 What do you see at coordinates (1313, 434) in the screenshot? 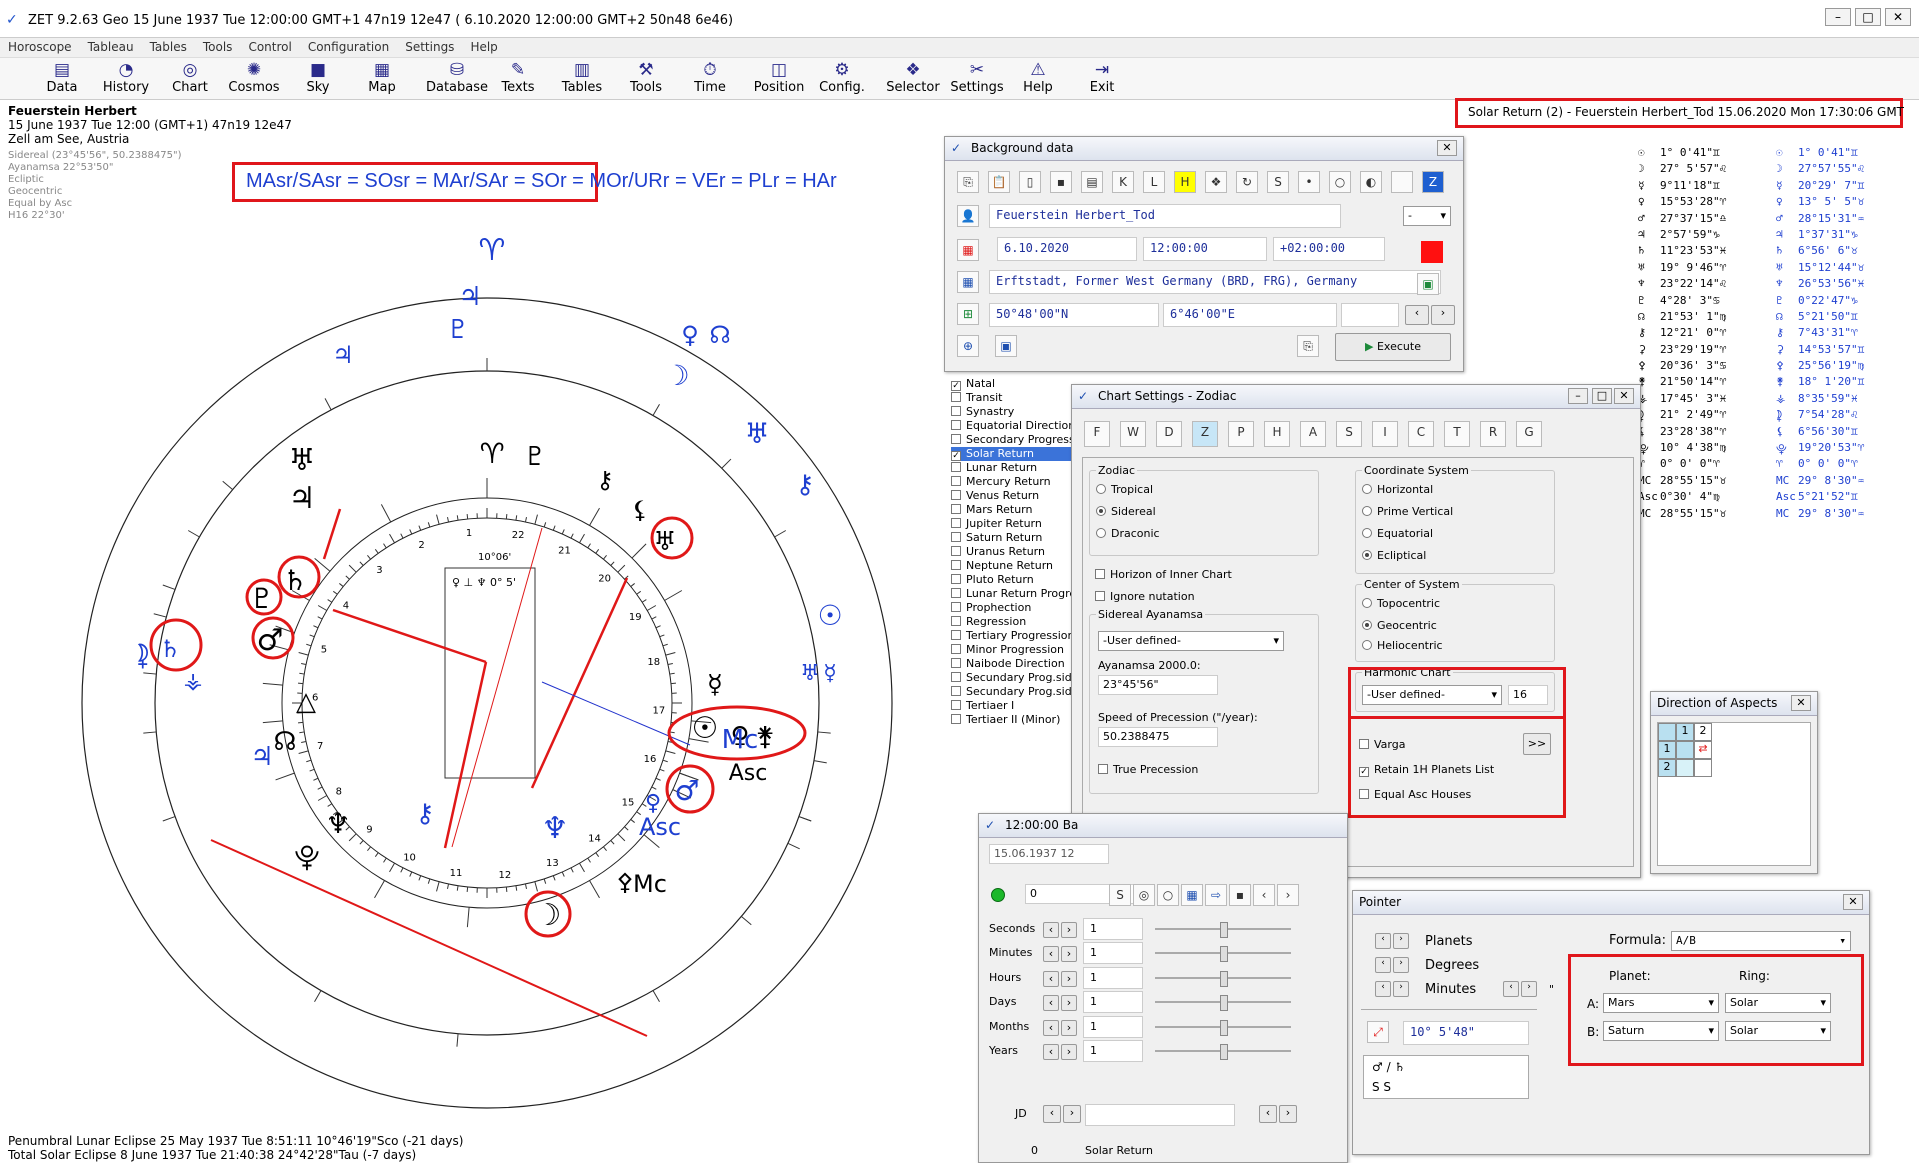
I see `settings-tab-a: A` at bounding box center [1313, 434].